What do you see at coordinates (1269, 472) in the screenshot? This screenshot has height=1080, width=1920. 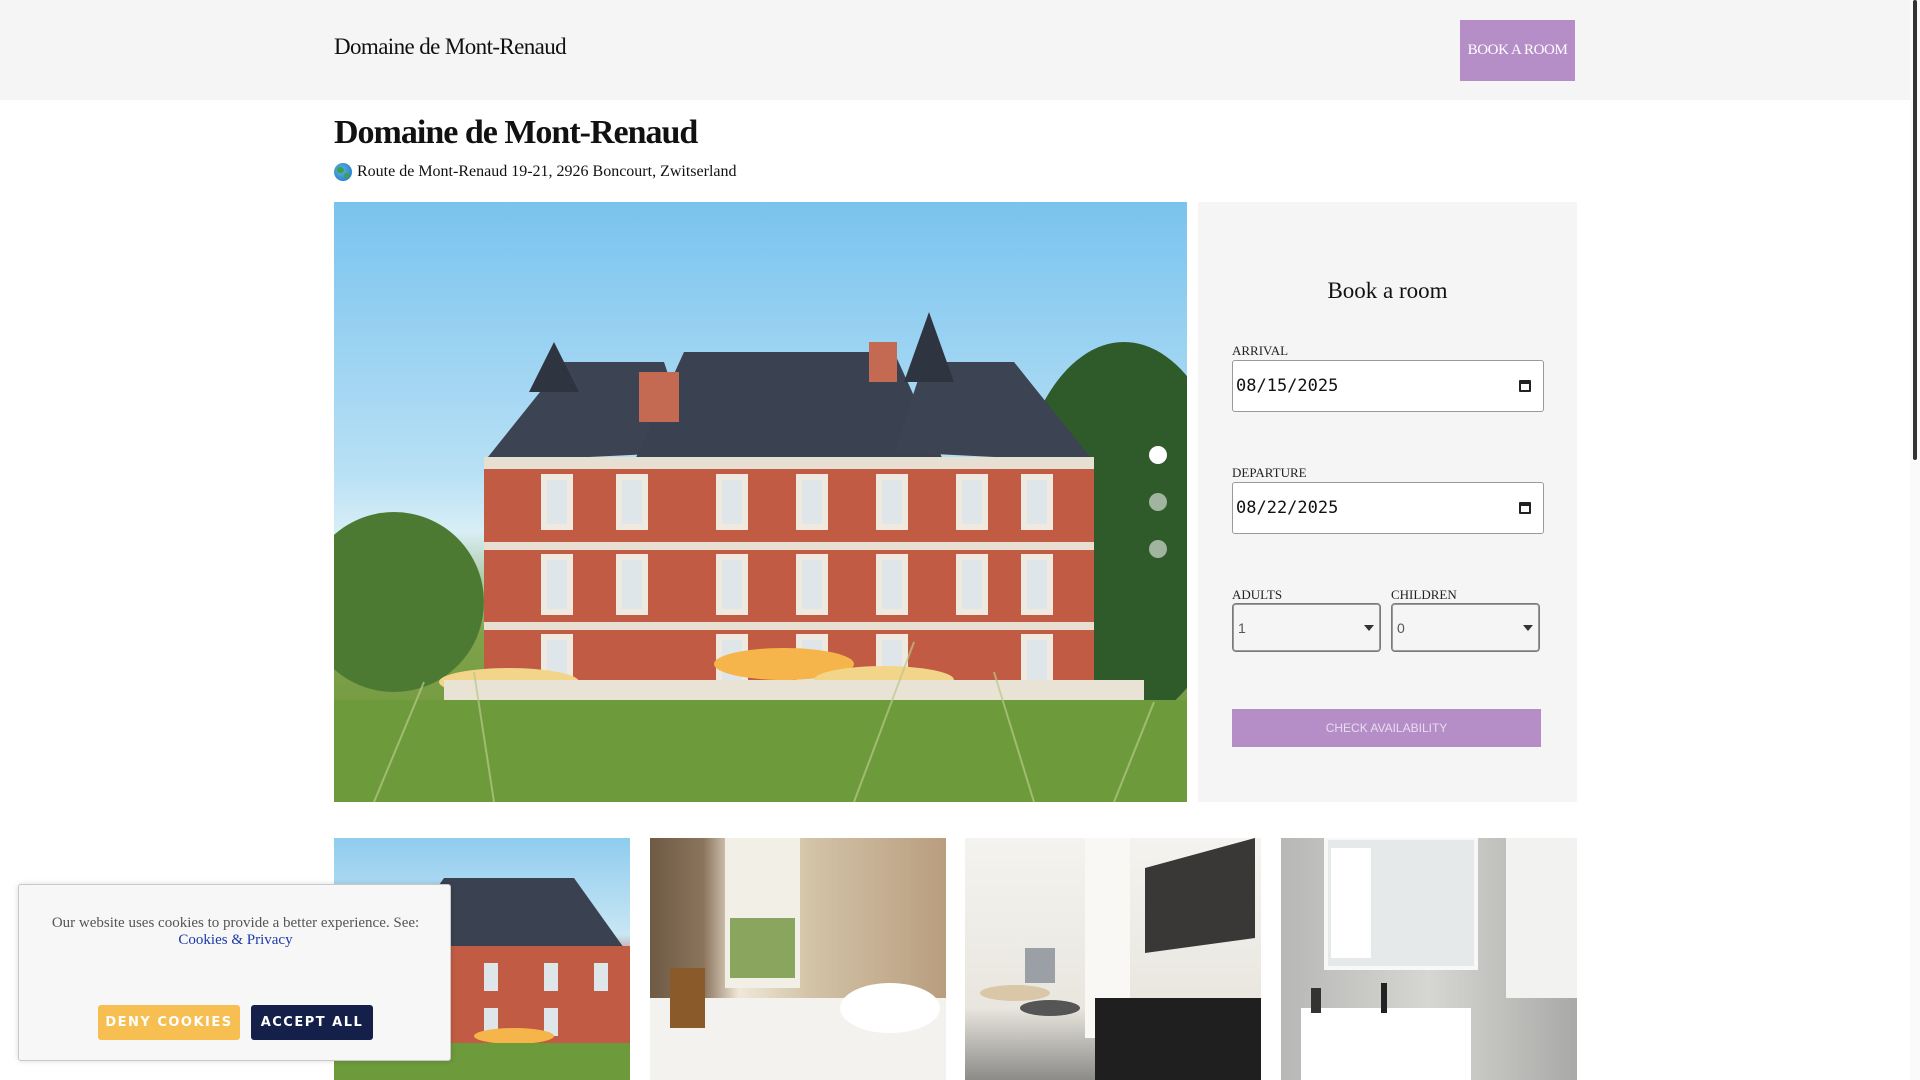 I see `departure-label: DEPARTURE` at bounding box center [1269, 472].